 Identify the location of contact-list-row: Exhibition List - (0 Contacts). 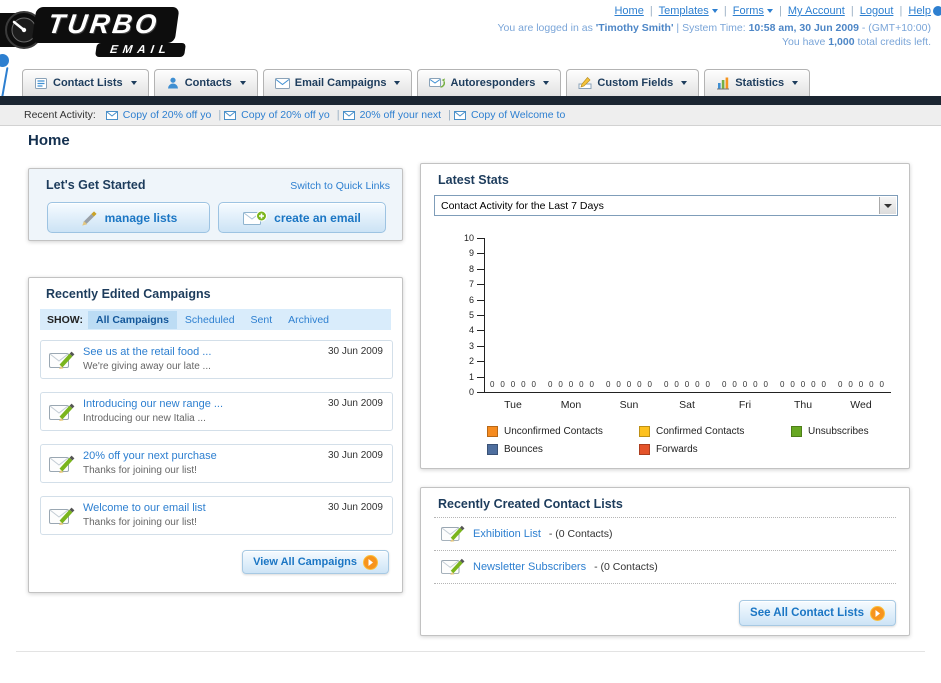
(526, 533).